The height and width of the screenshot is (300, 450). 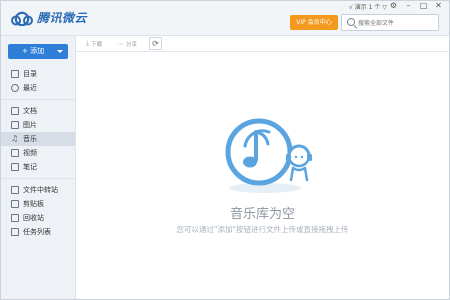 What do you see at coordinates (97, 44) in the screenshot?
I see `download-label: 下载` at bounding box center [97, 44].